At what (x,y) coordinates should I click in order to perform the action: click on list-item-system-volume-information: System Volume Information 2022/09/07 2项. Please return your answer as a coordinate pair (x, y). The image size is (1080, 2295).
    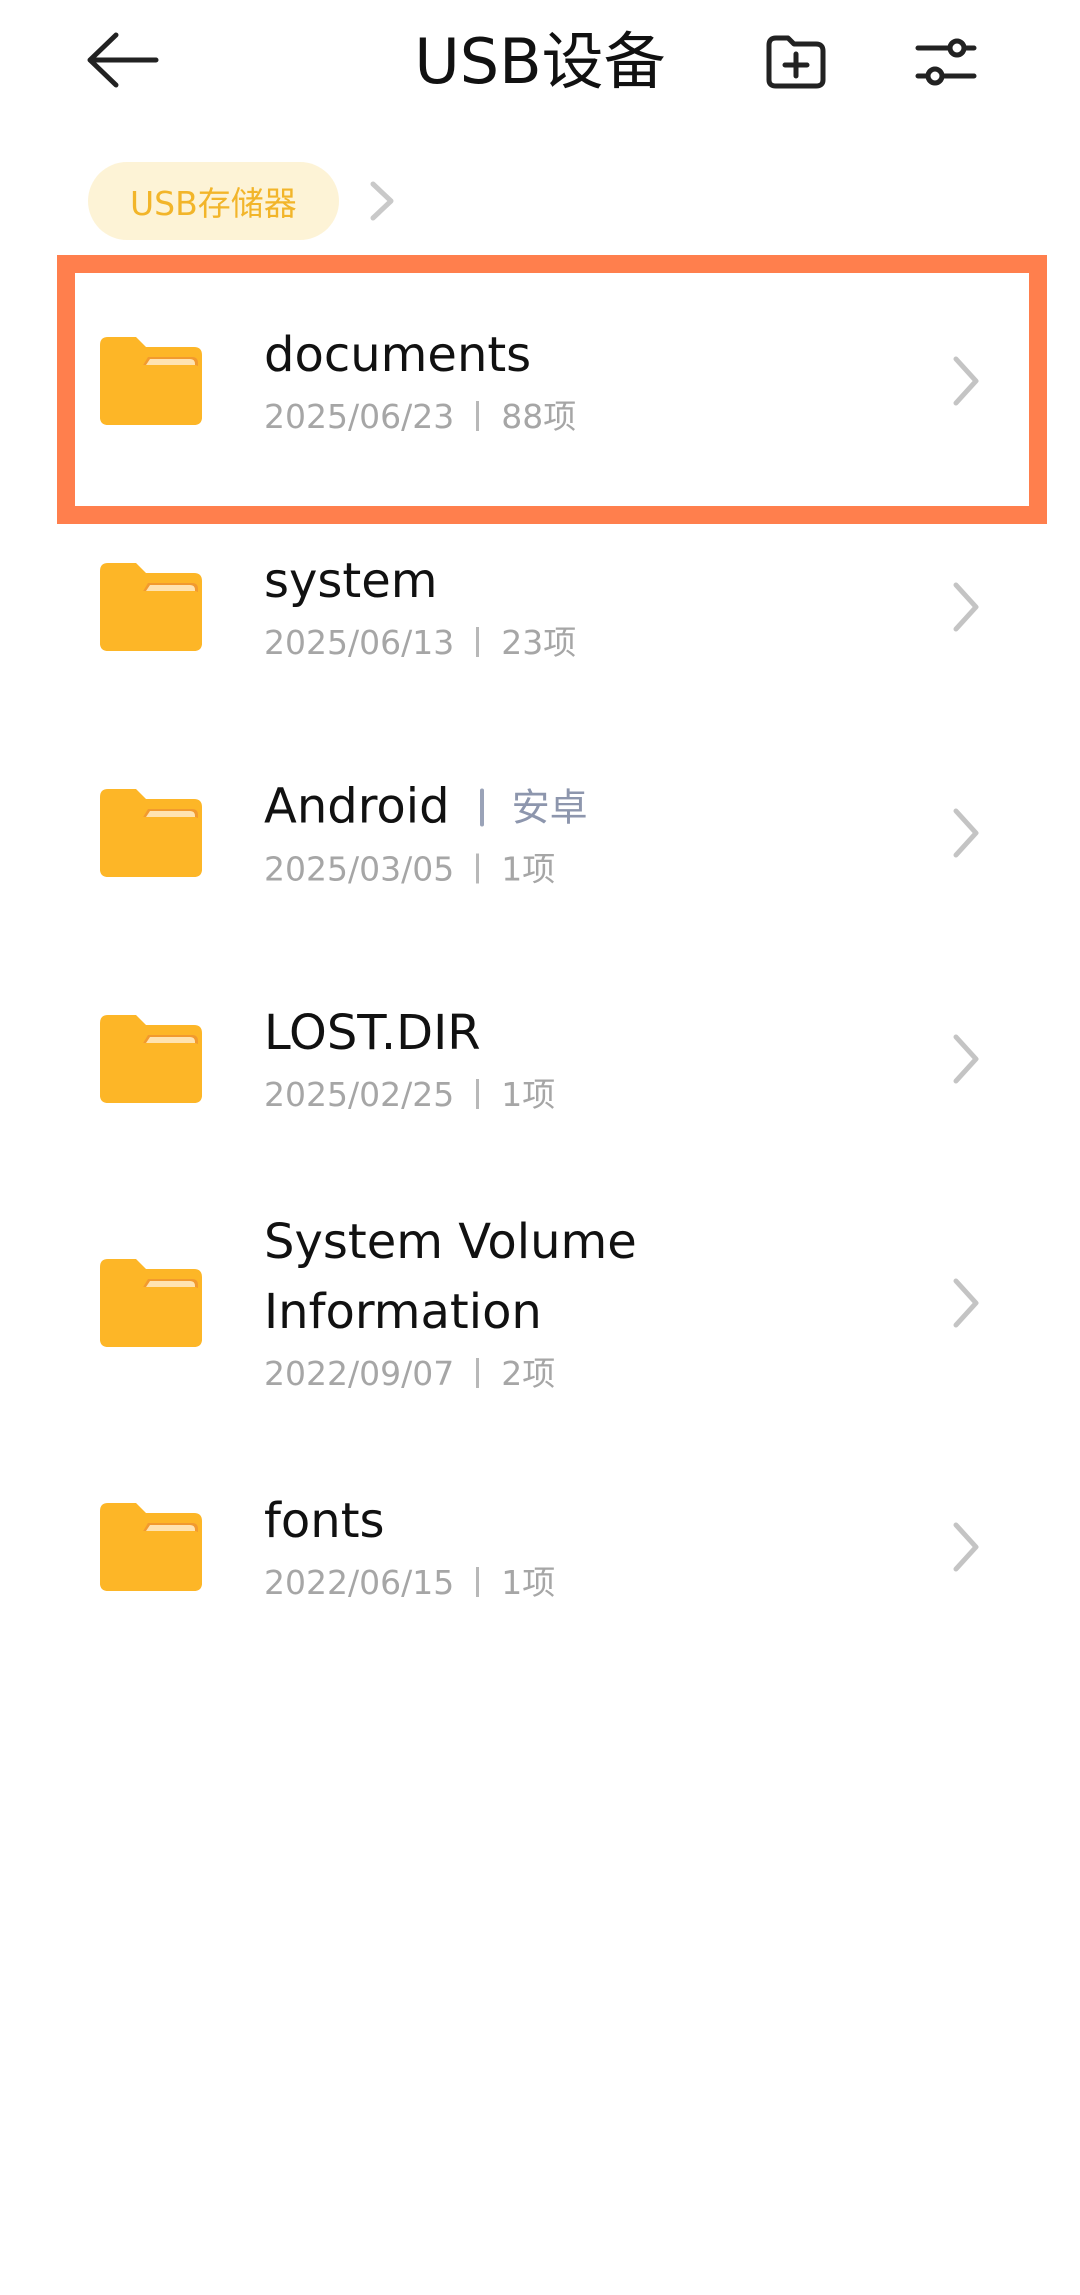
    Looking at the image, I should click on (540, 1303).